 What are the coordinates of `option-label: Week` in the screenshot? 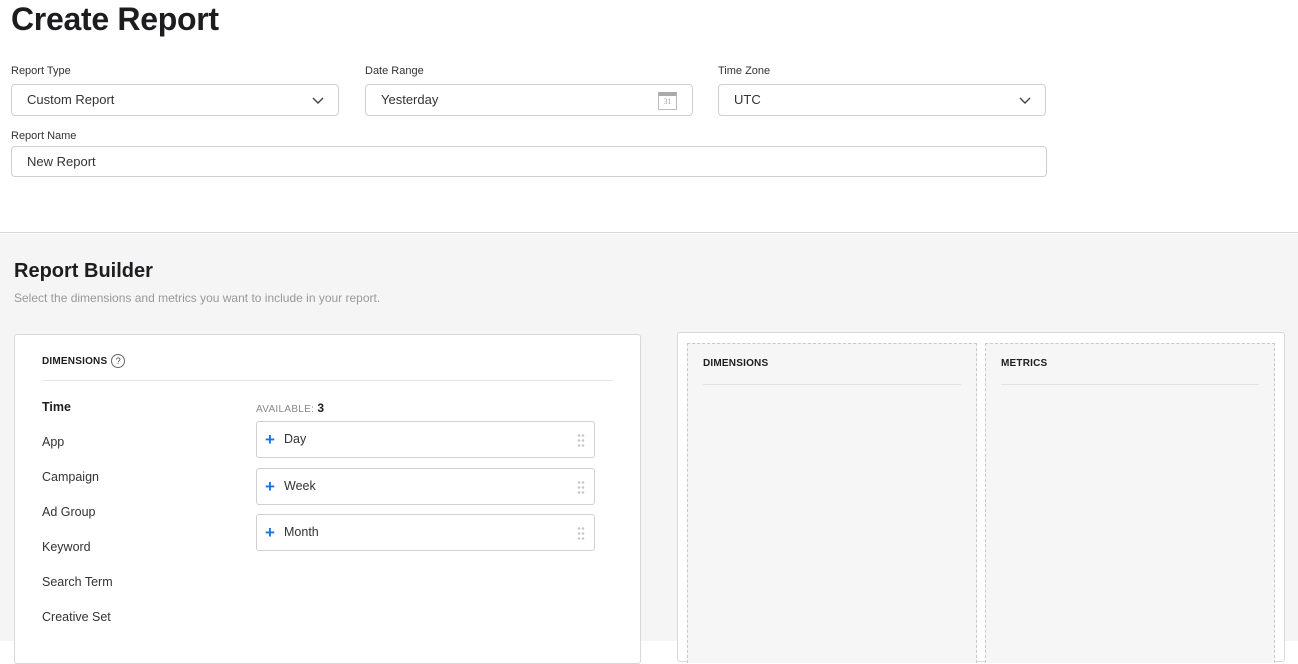 It's located at (300, 486).